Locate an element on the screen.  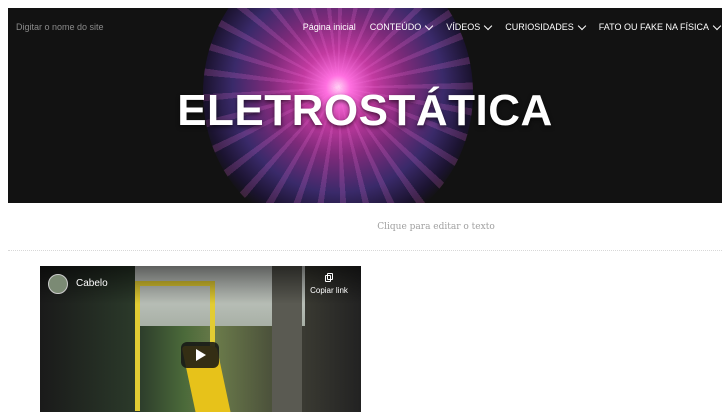
video-title: Cabelo is located at coordinates (92, 283).